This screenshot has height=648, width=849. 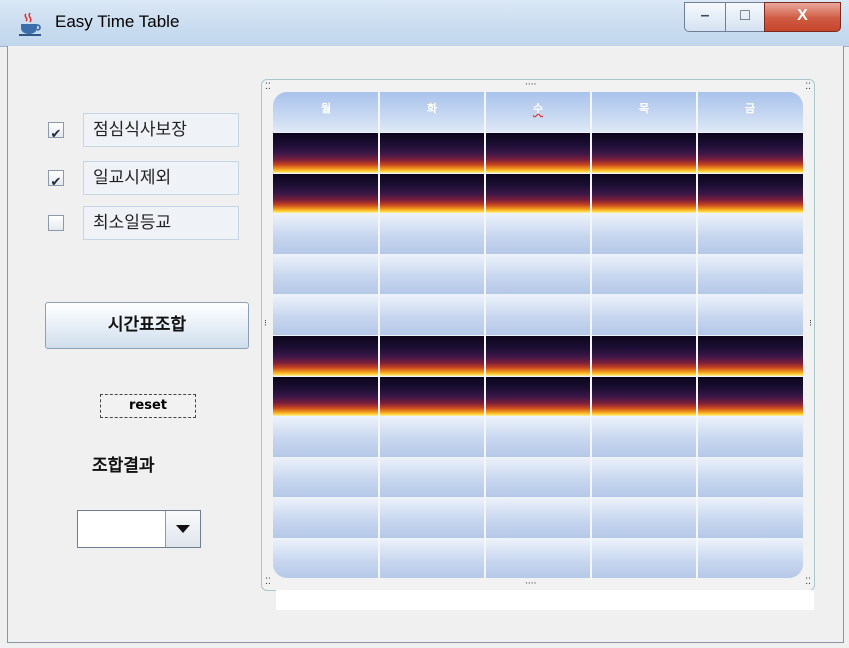 I want to click on option-label: 일교시제외, so click(x=161, y=178).